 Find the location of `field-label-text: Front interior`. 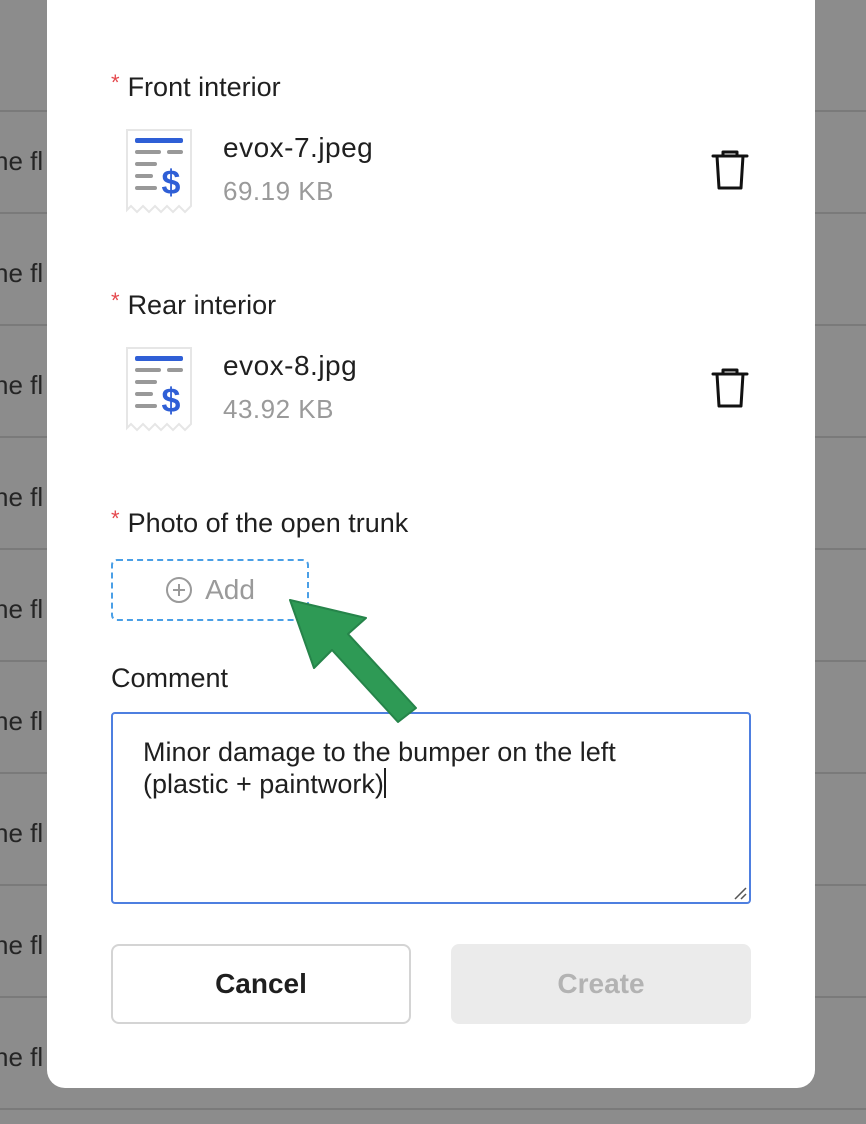

field-label-text: Front interior is located at coordinates (204, 87).